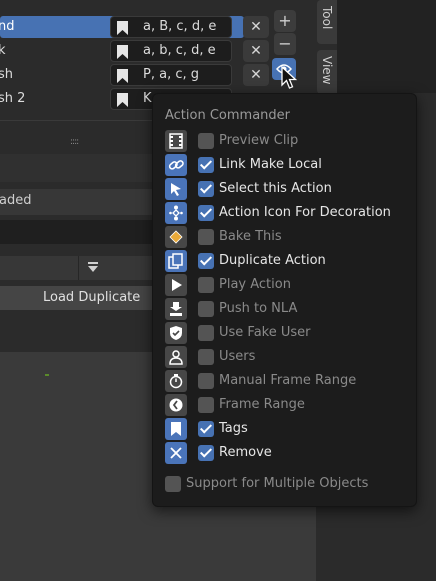 This screenshot has width=436, height=581. I want to click on popup-option-row: Manual Frame Range, so click(287, 381).